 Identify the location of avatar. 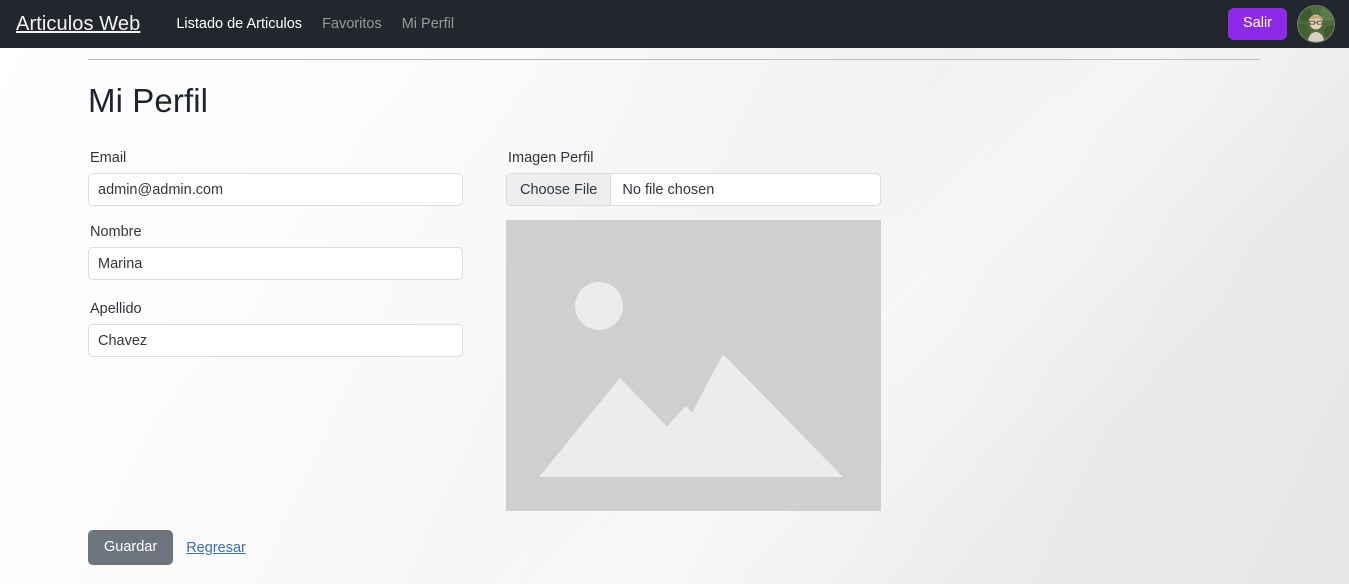
(1316, 24).